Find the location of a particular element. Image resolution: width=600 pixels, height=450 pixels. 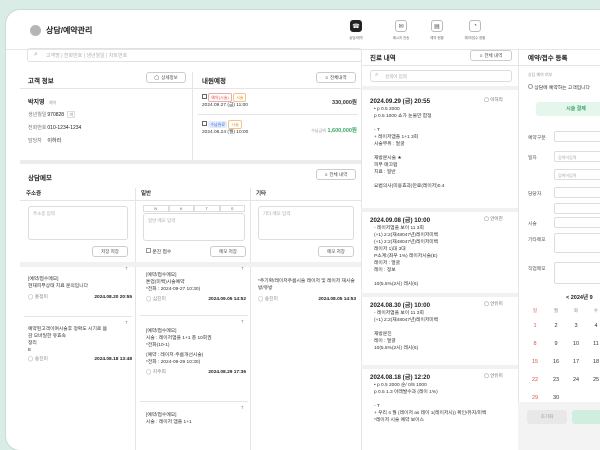

timeline-entry-date: 2024.08.30 (금) 10:00 is located at coordinates (400, 304).